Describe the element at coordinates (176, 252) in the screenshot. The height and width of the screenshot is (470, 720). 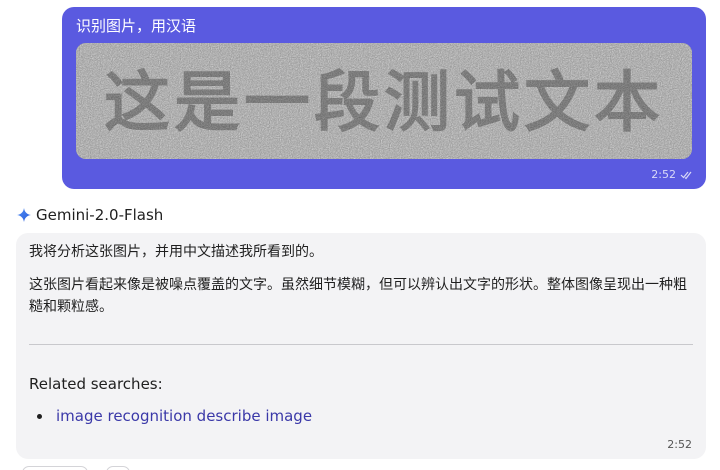
I see `bot-paragraph-1: 我将分析这张图片，并用中文描述我所看到的。` at that location.